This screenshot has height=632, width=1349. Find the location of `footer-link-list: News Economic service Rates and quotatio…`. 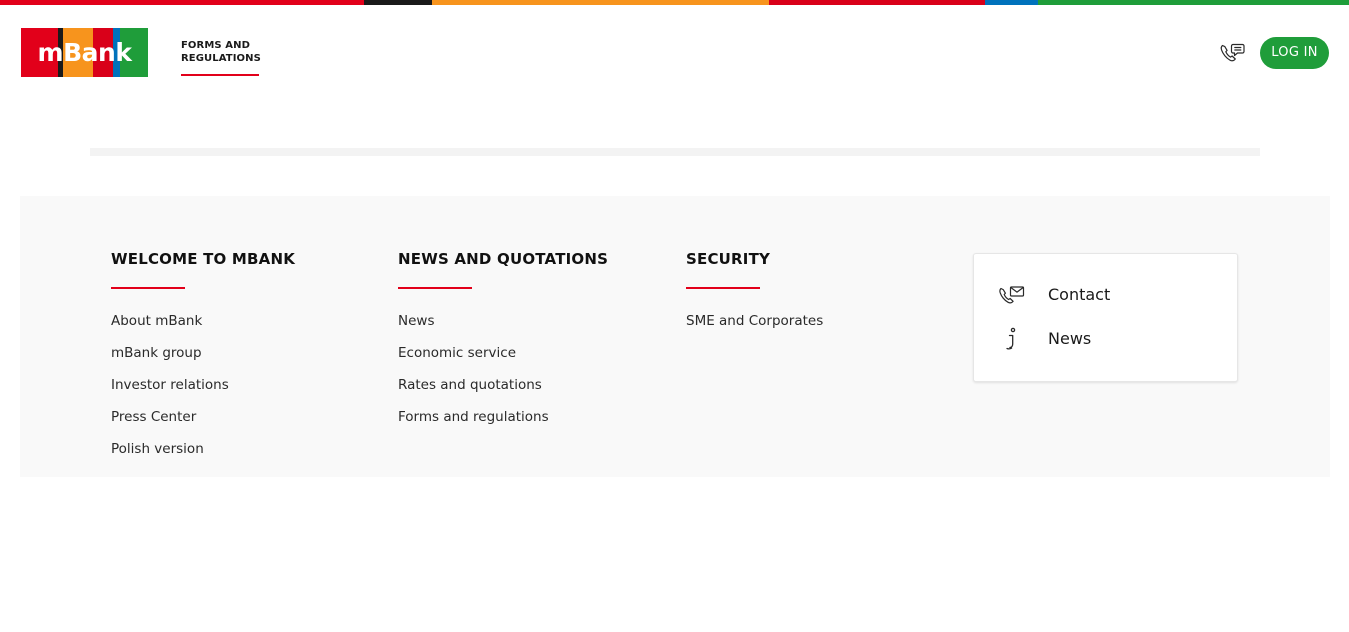

footer-link-list: News Economic service Rates and quotatio… is located at coordinates (503, 369).